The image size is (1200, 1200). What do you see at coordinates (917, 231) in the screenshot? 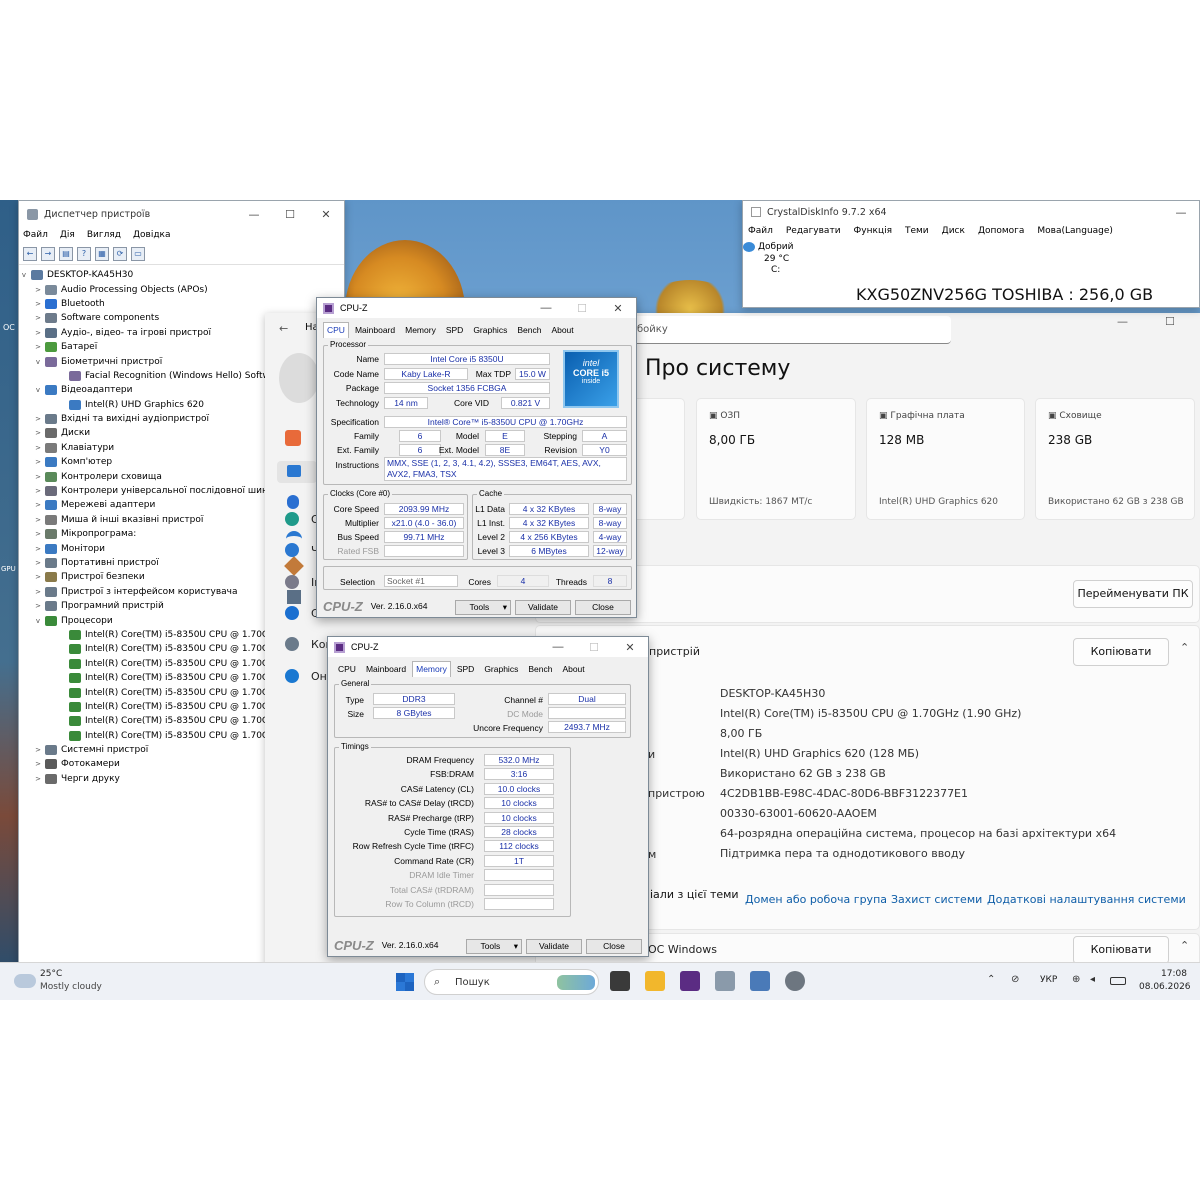
I see `menu-item: Теми` at bounding box center [917, 231].